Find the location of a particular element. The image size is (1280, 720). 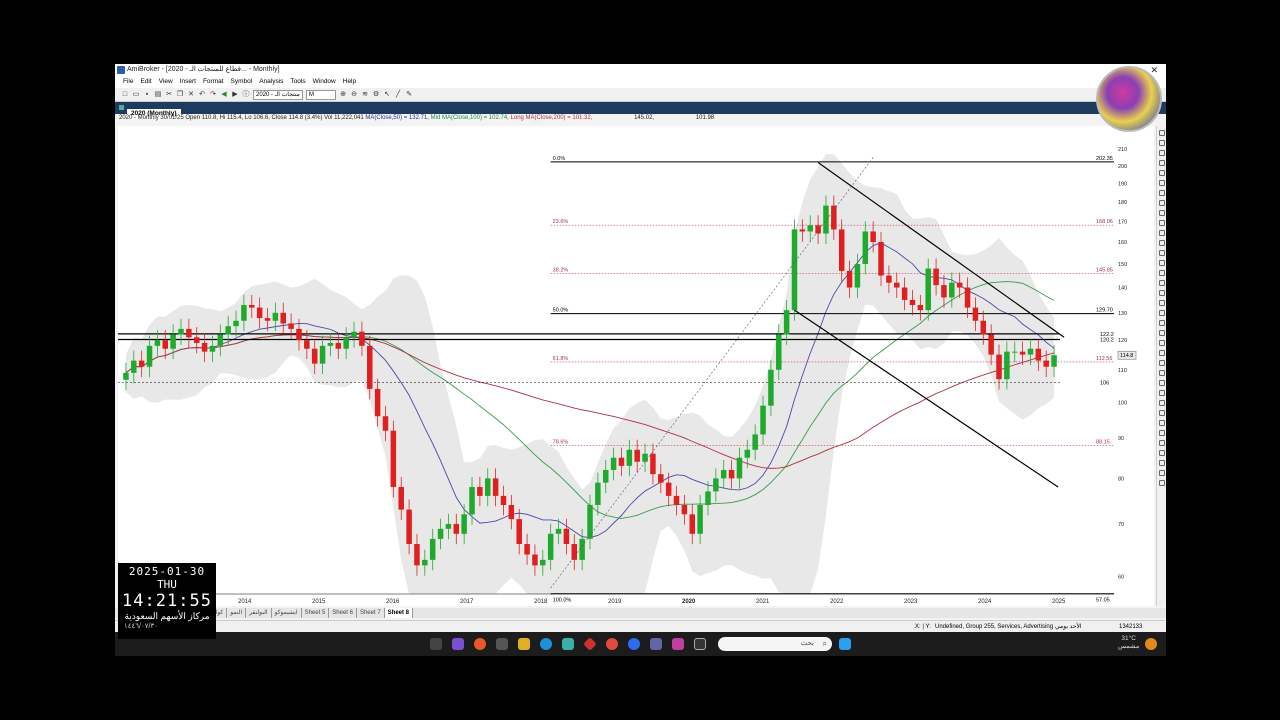

forward-icon: ▶ is located at coordinates (235, 95).